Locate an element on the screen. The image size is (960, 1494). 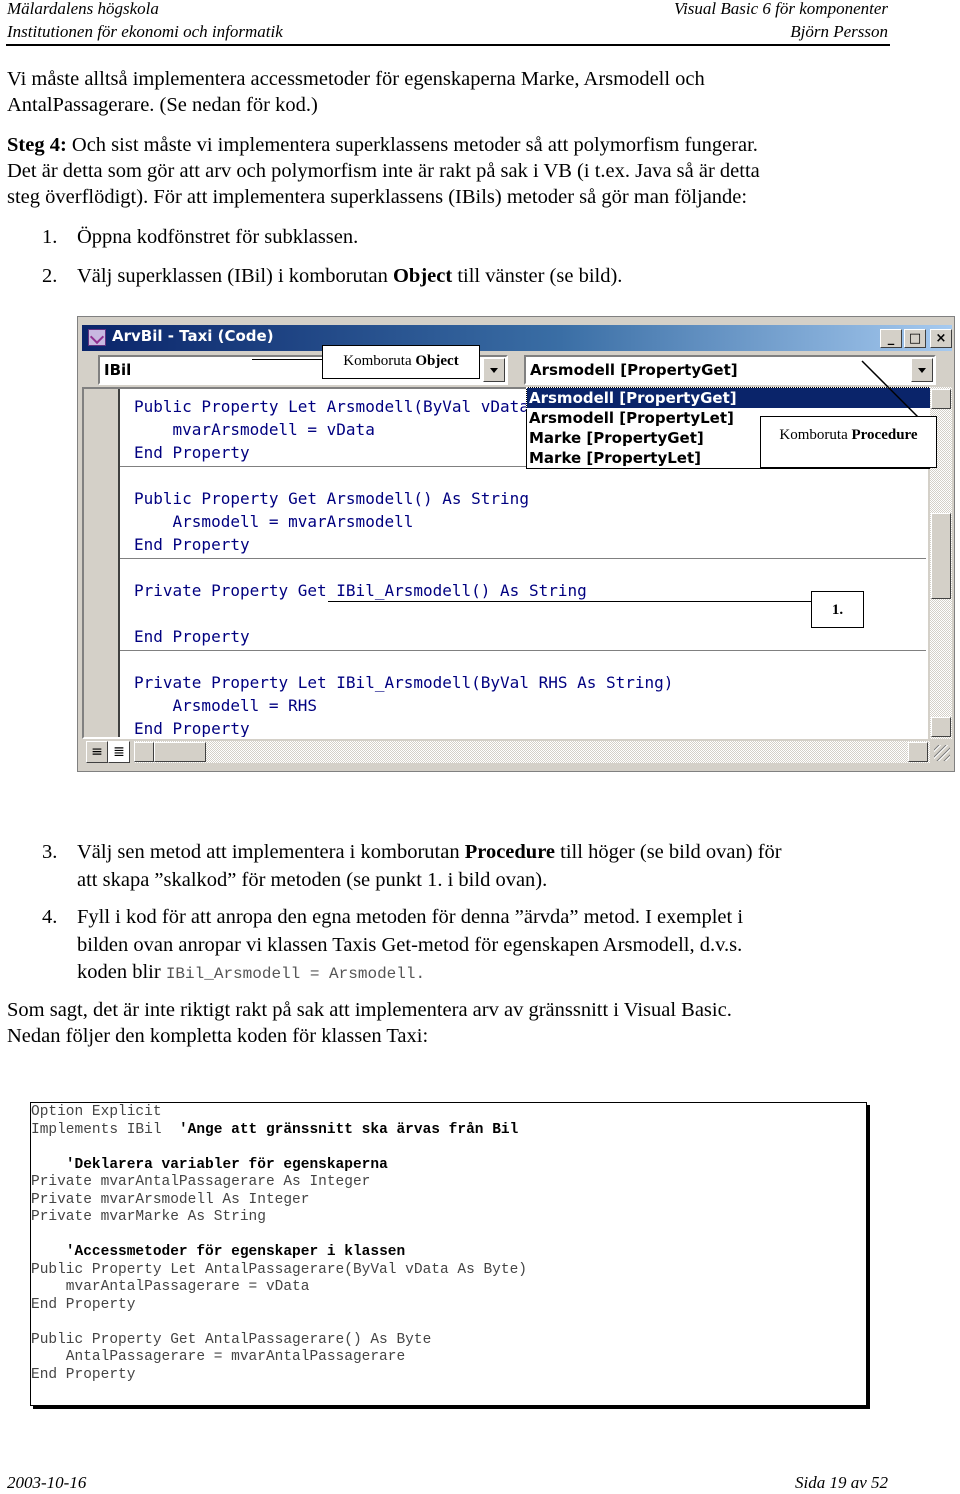
scroll-down-arrow-icon is located at coordinates (941, 727).